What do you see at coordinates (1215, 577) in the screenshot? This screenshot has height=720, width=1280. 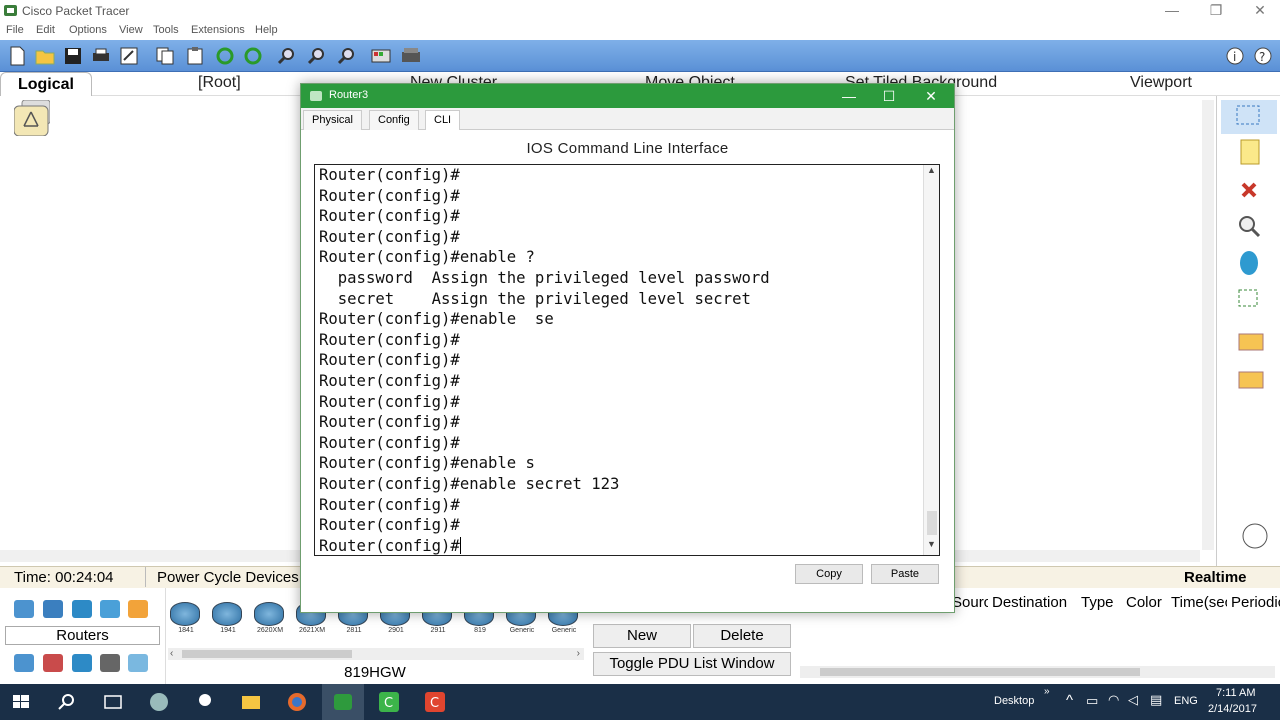 I see `realtime-mode-label: Realtime` at bounding box center [1215, 577].